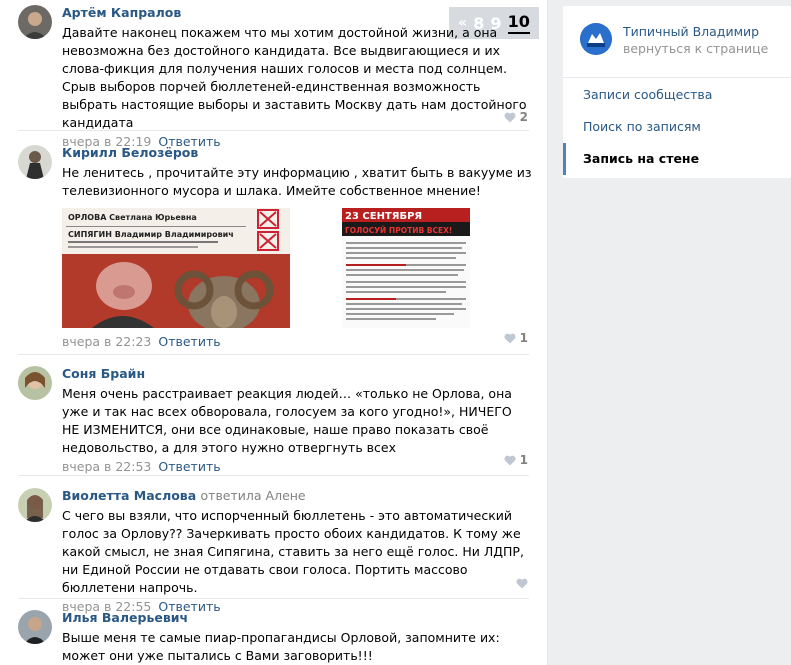 The image size is (791, 665). I want to click on leaflet-slogan: ГОЛОСУЙ ПРОТИВ ВСЕХ!, so click(398, 230).